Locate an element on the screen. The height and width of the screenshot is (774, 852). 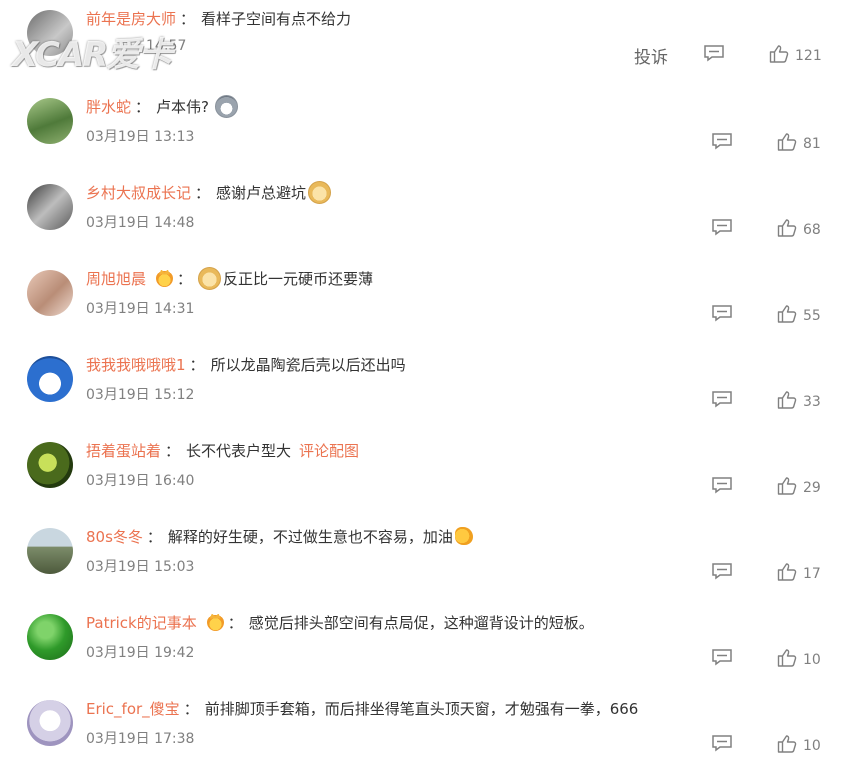
comment-text: 反正比一元硬币还要薄 is located at coordinates (298, 278).